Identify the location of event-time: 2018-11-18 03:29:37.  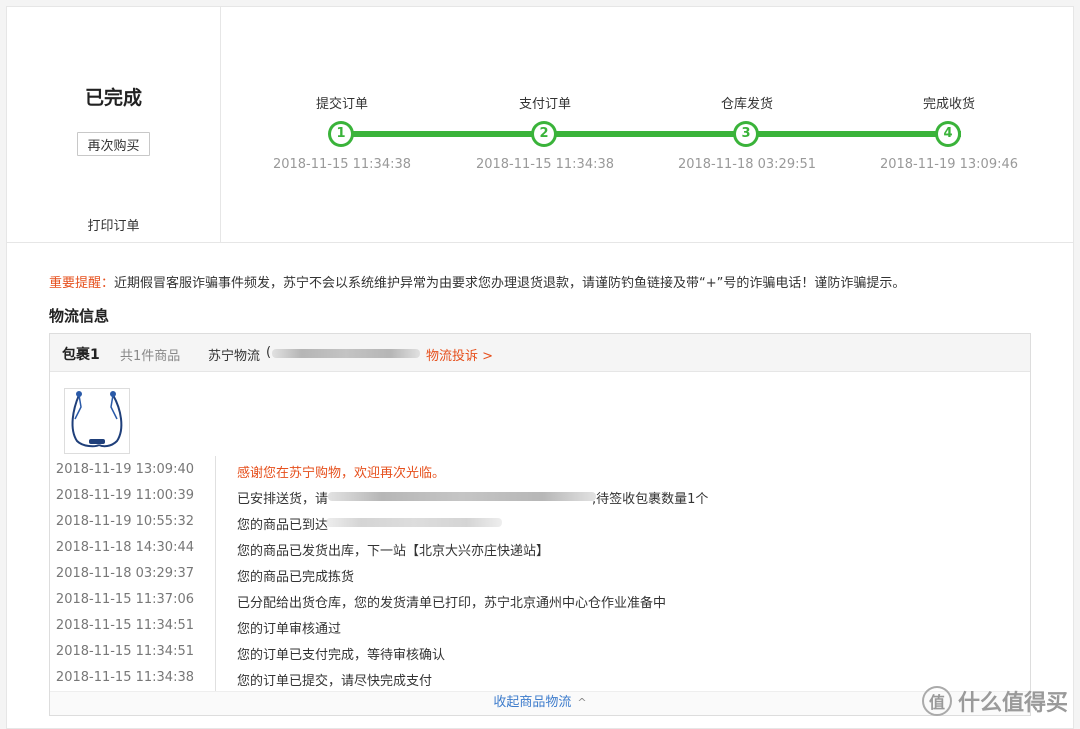
(124, 573).